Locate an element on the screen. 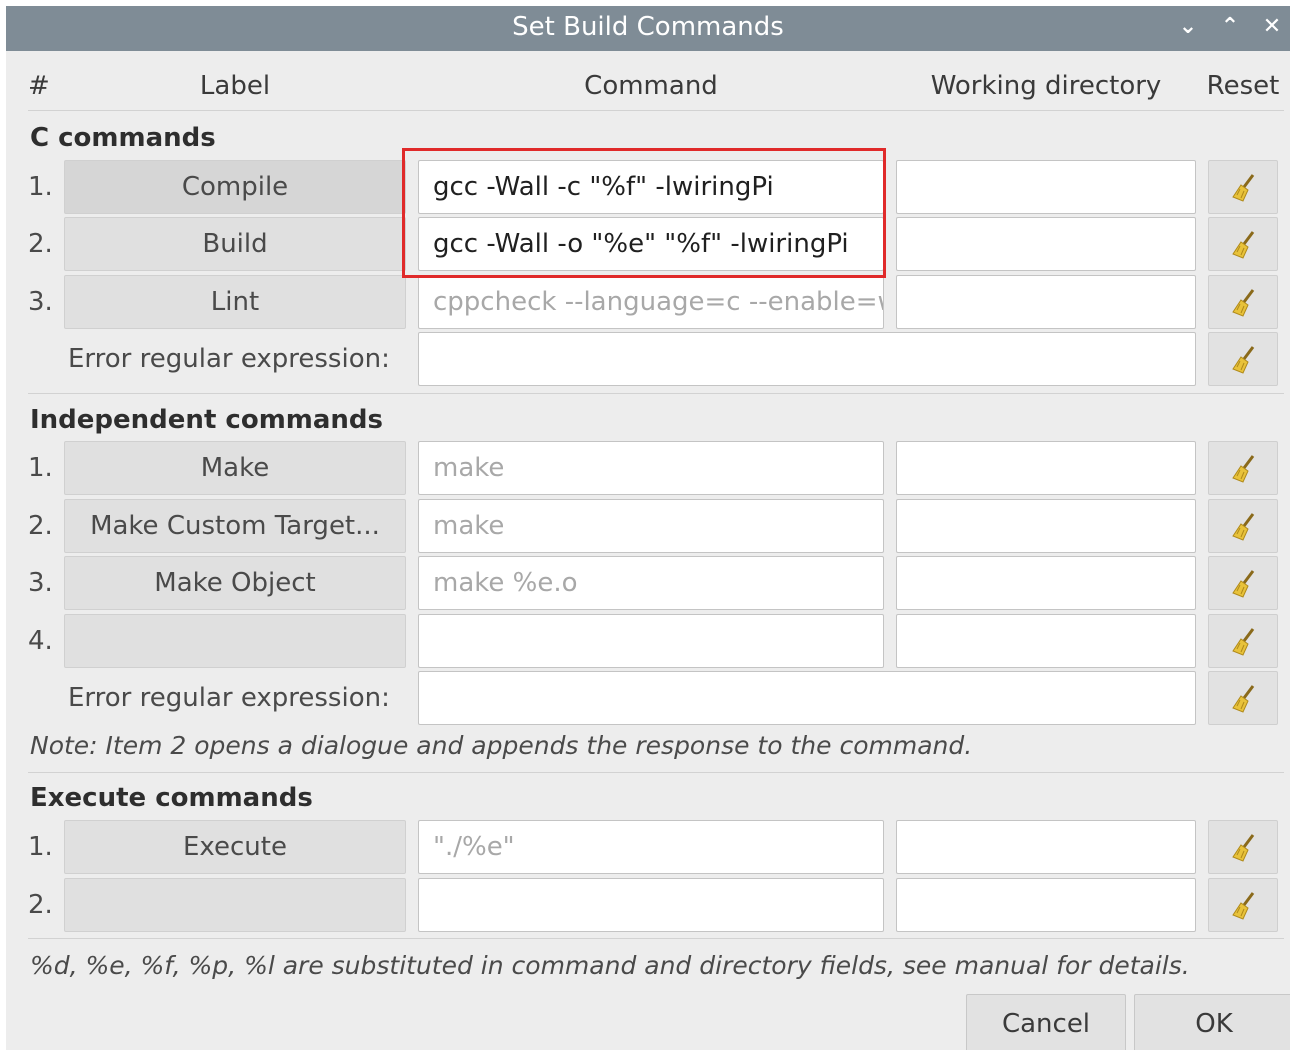 This screenshot has width=1290, height=1050. make-object-reset-button is located at coordinates (1243, 583).